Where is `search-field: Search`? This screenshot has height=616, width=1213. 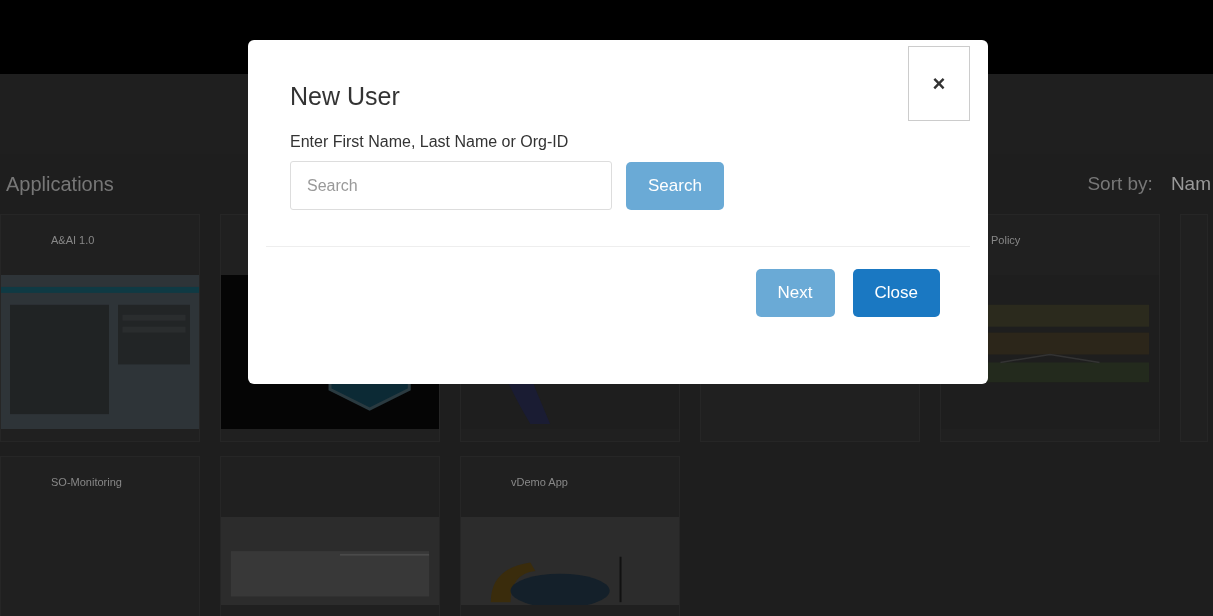
search-field: Search is located at coordinates (451, 185).